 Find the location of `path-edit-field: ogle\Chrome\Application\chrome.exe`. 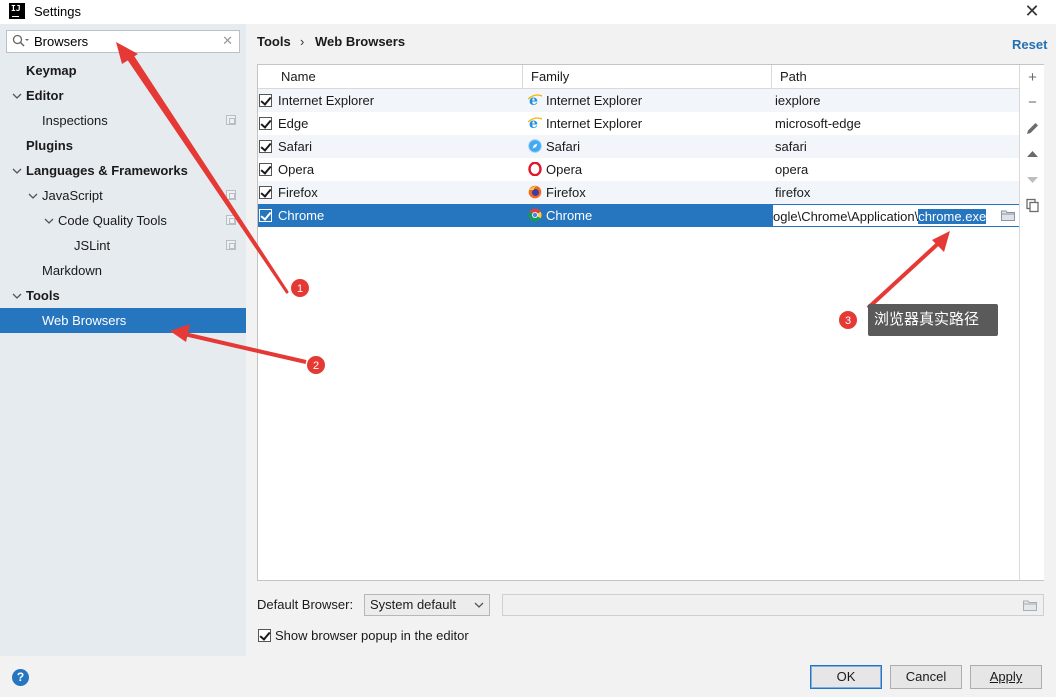

path-edit-field: ogle\Chrome\Application\chrome.exe is located at coordinates (896, 215).